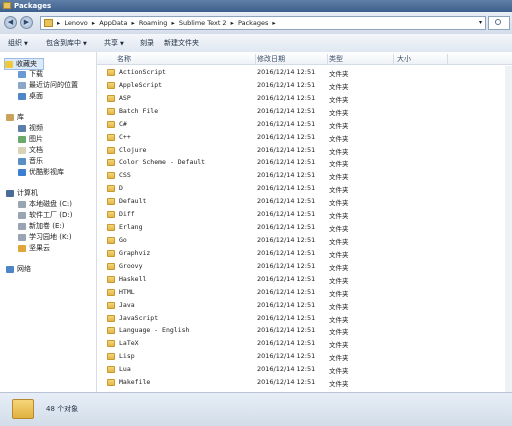  I want to click on table-row: ASP 2016/12/14 12:51 文件夹, so click(304, 98).